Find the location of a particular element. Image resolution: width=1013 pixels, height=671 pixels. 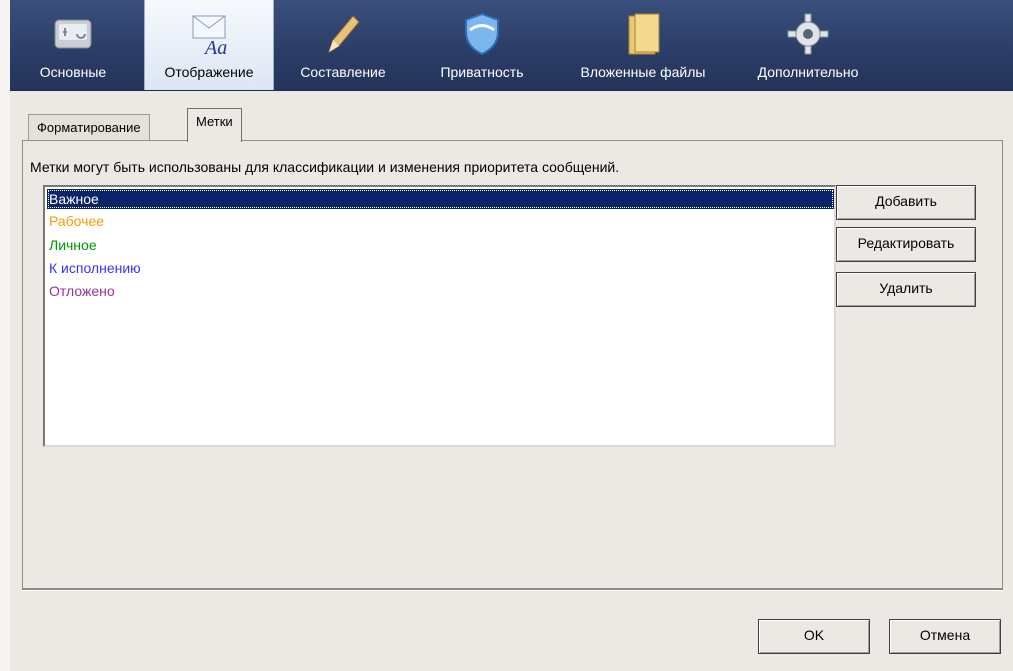

label-item-later: Отложено is located at coordinates (440, 291).